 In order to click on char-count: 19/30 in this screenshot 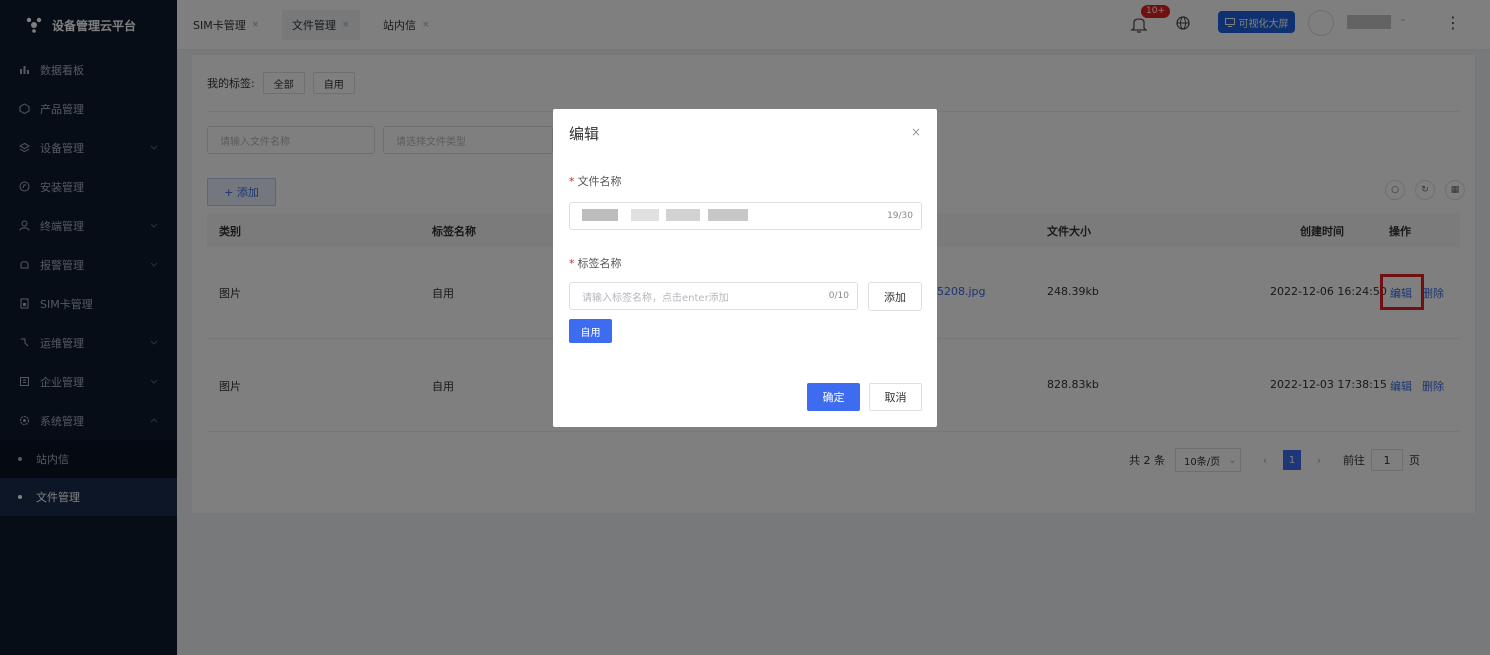, I will do `click(900, 216)`.